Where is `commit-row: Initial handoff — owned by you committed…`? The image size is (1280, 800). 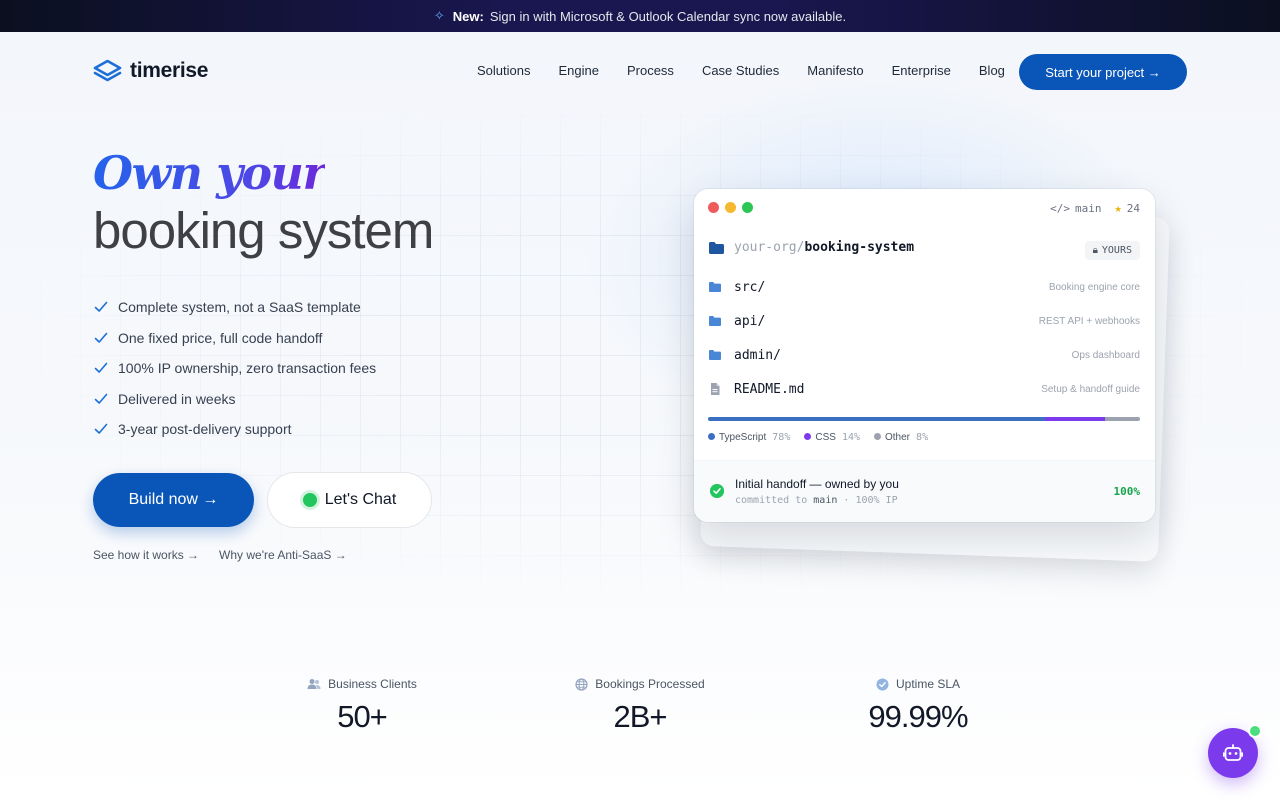 commit-row: Initial handoff — owned by you committed… is located at coordinates (924, 491).